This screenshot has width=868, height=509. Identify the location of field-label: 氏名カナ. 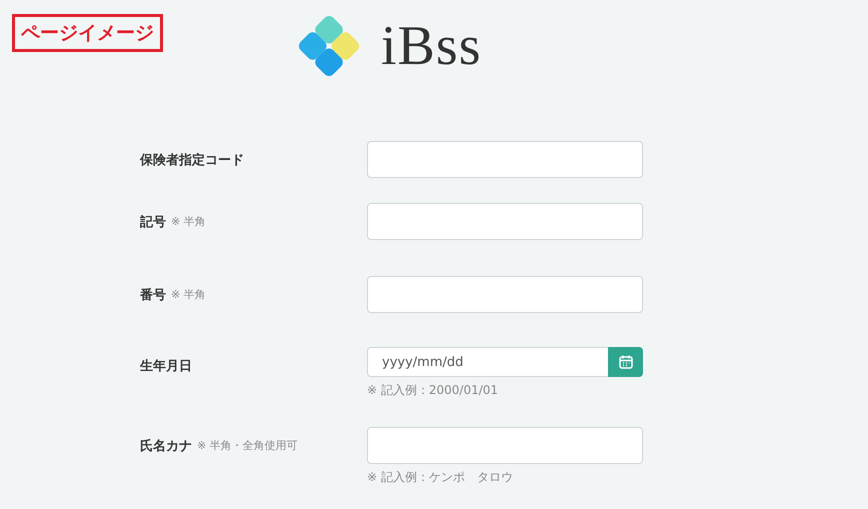
(166, 446).